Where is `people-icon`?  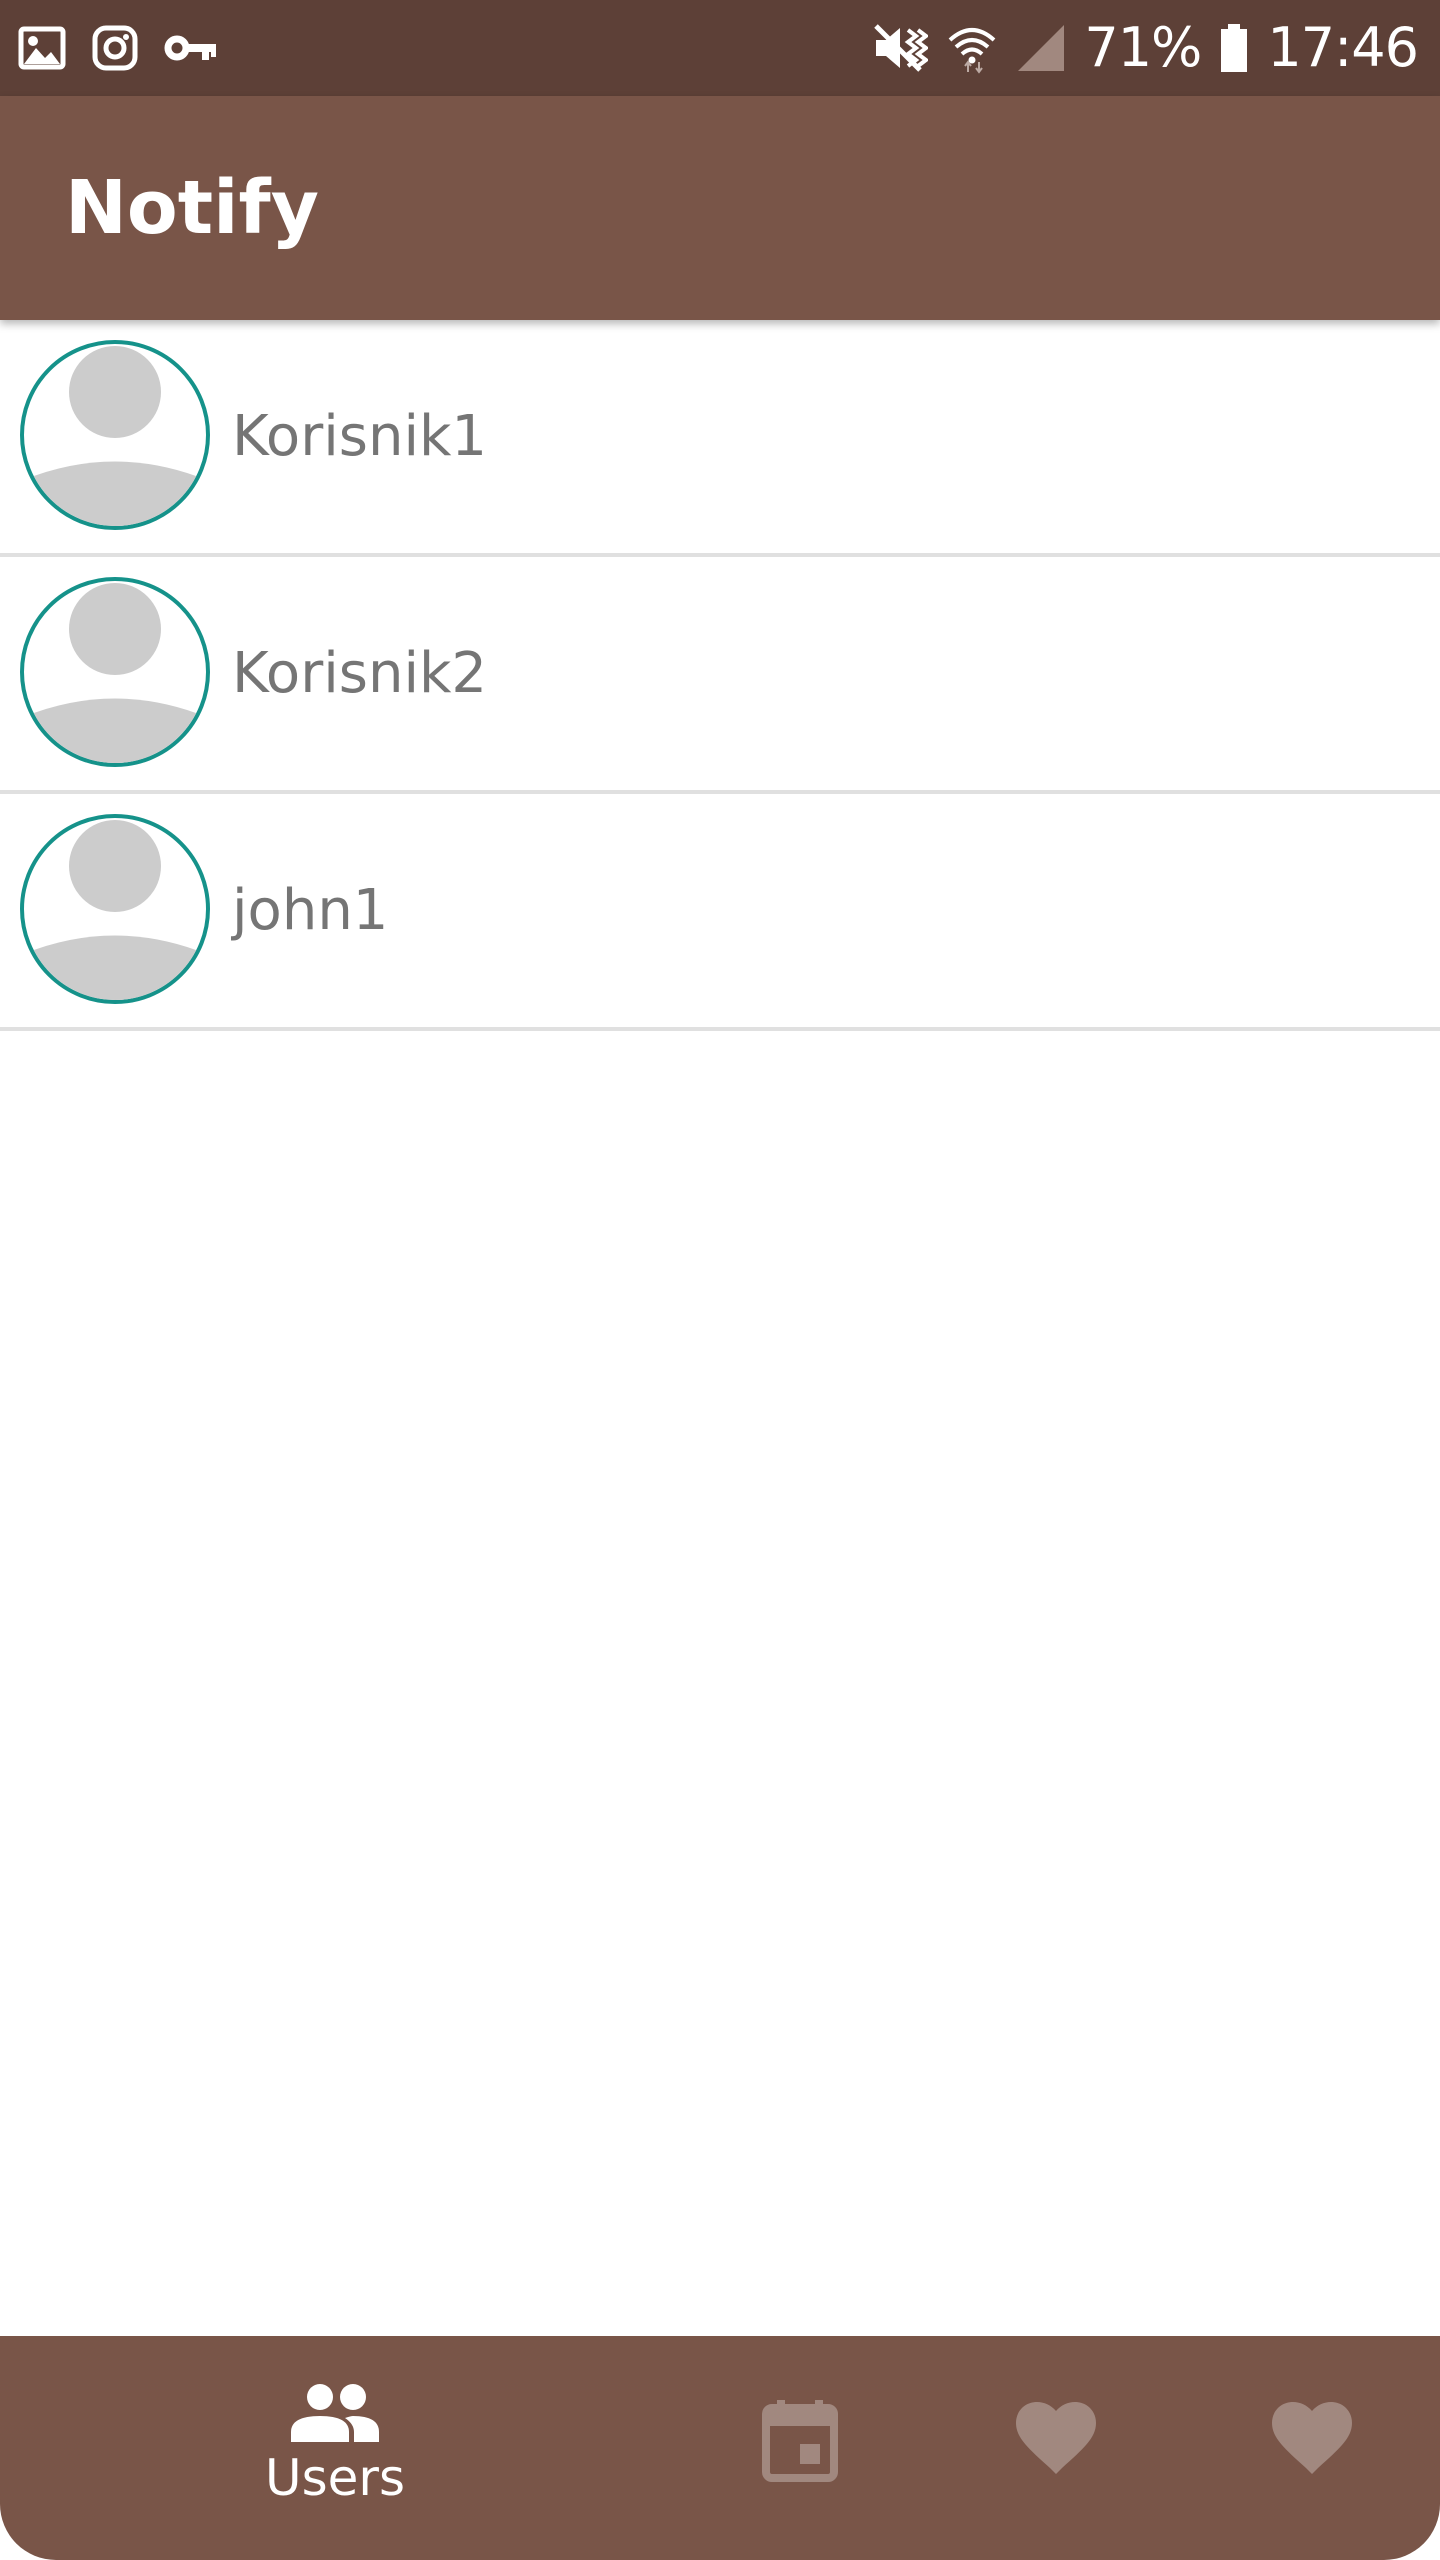
people-icon is located at coordinates (335, 2413).